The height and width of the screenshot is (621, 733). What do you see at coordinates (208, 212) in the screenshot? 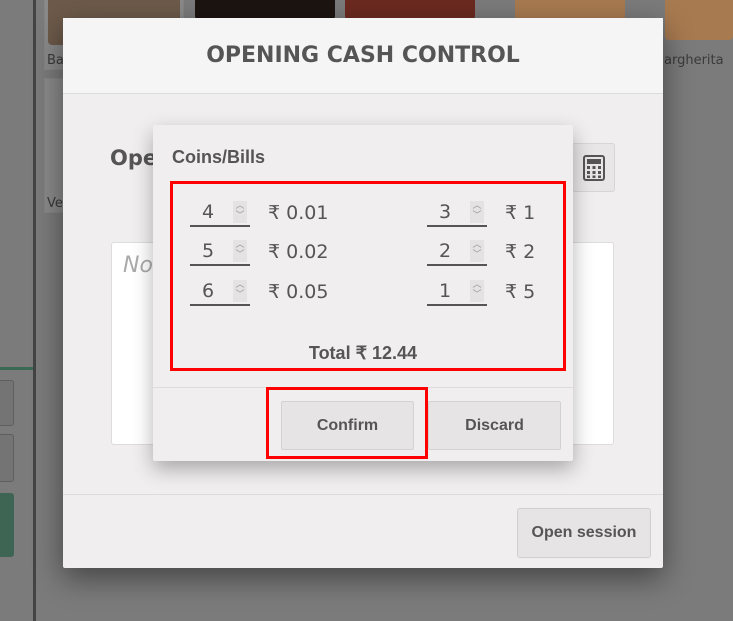
I see `quantity-value: 4` at bounding box center [208, 212].